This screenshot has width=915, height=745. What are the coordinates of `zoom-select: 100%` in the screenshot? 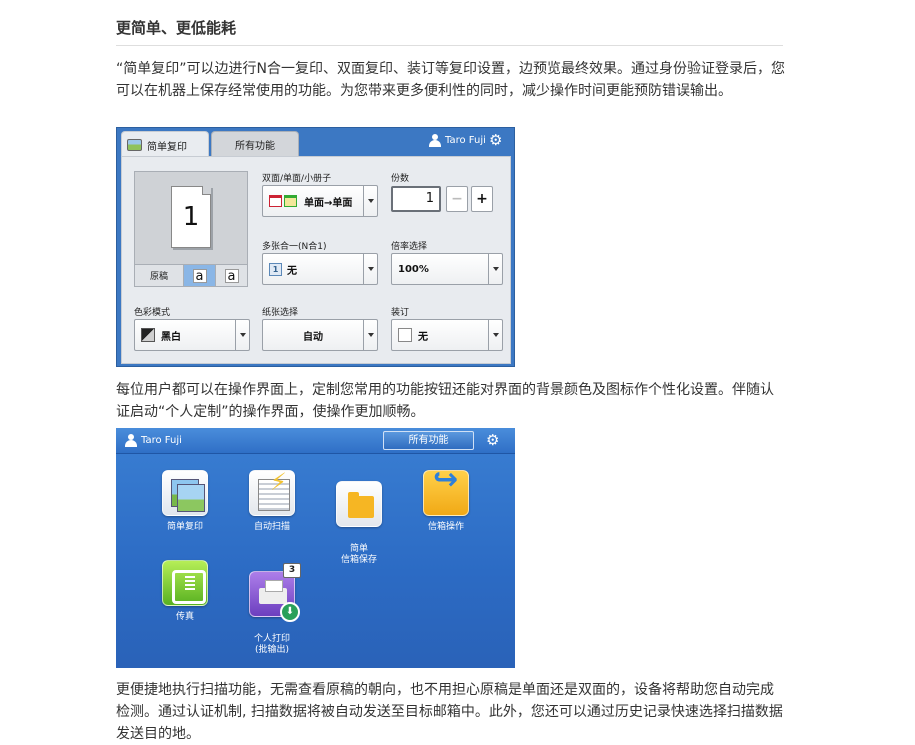 It's located at (447, 269).